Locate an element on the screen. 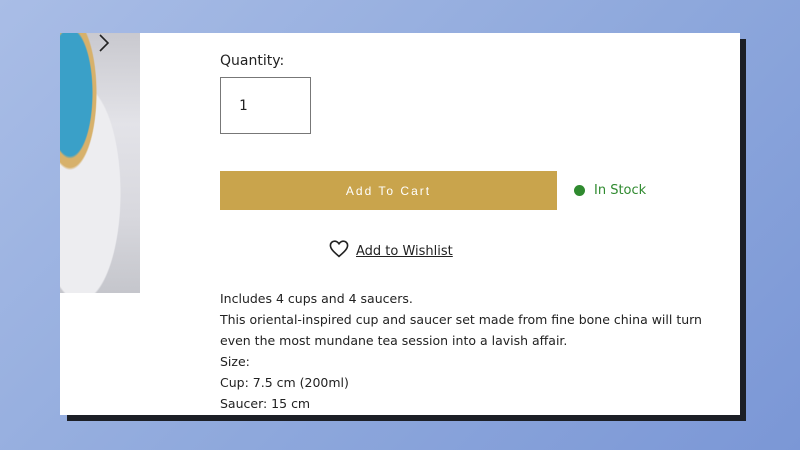 This screenshot has width=800, height=450. chevron-right-icon is located at coordinates (104, 43).